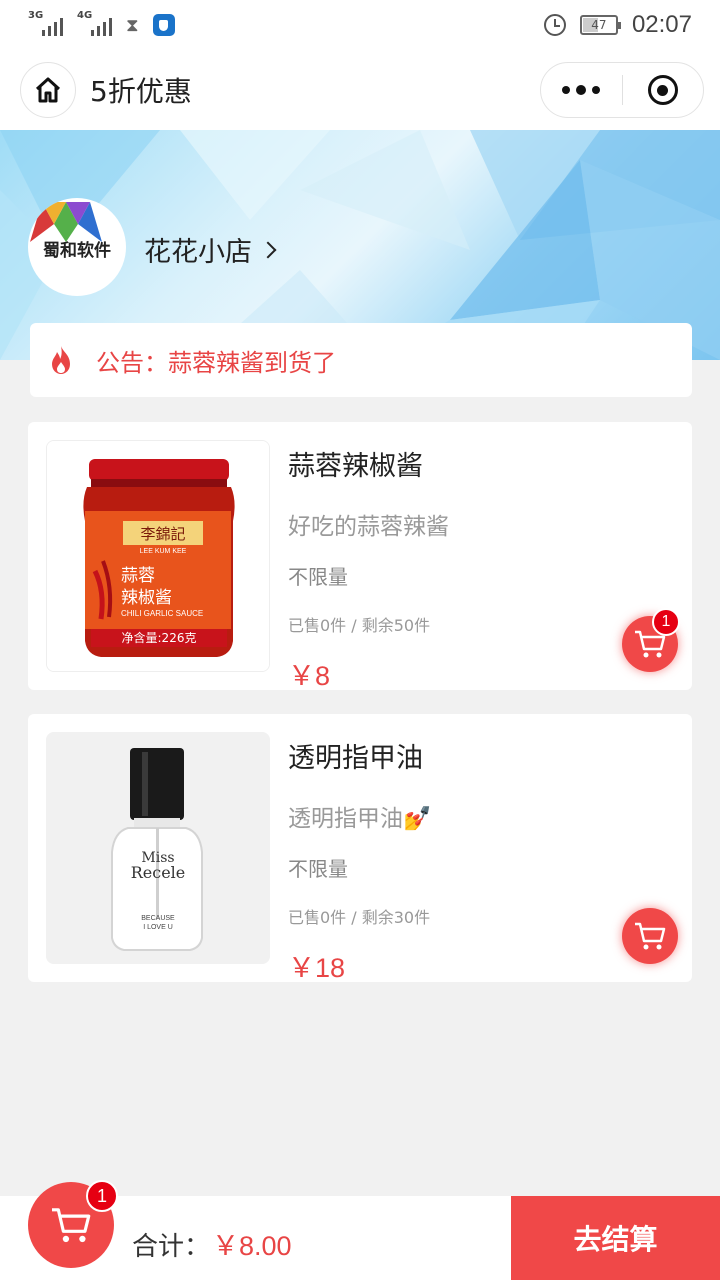  I want to click on jar-brand-en-text: LEE KUM KEE, so click(163, 551).